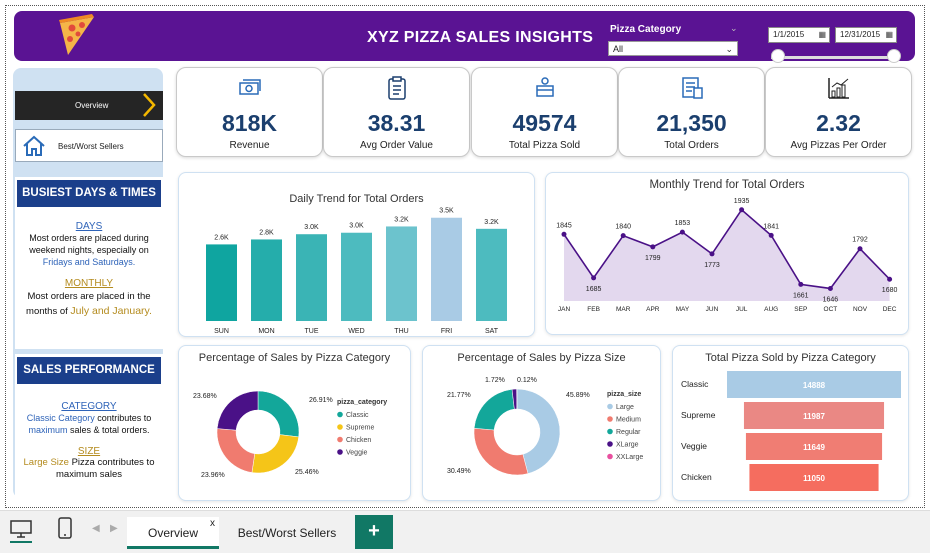  Describe the element at coordinates (312, 331) in the screenshot. I see `tick-label: TUE` at that location.